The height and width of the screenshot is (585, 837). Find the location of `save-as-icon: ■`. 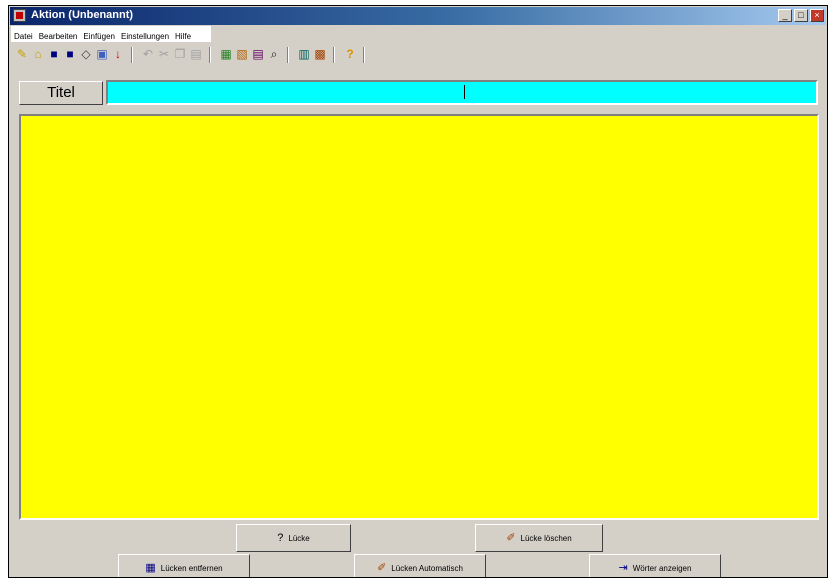

save-as-icon: ■ is located at coordinates (70, 54).